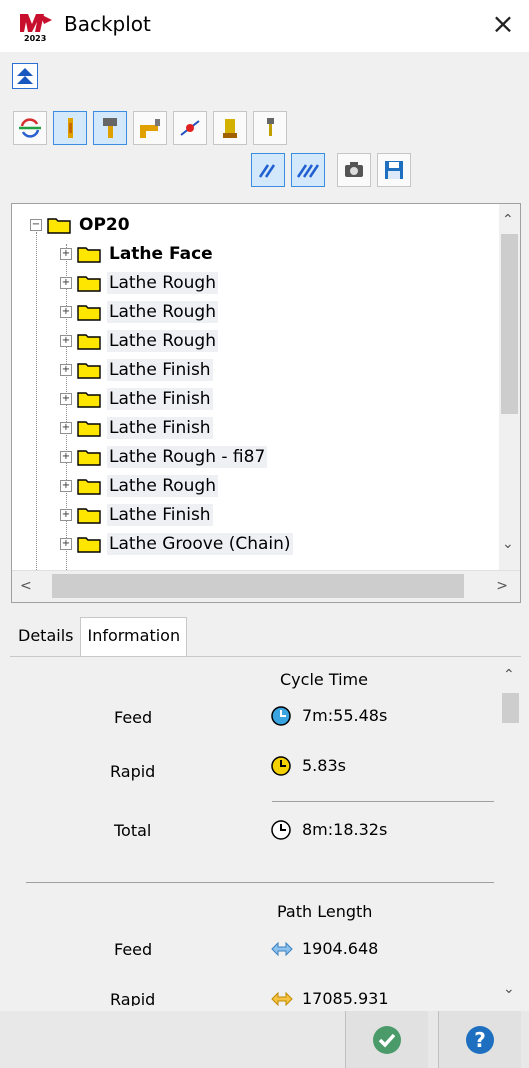  I want to click on verify-tool-icon, so click(270, 127).